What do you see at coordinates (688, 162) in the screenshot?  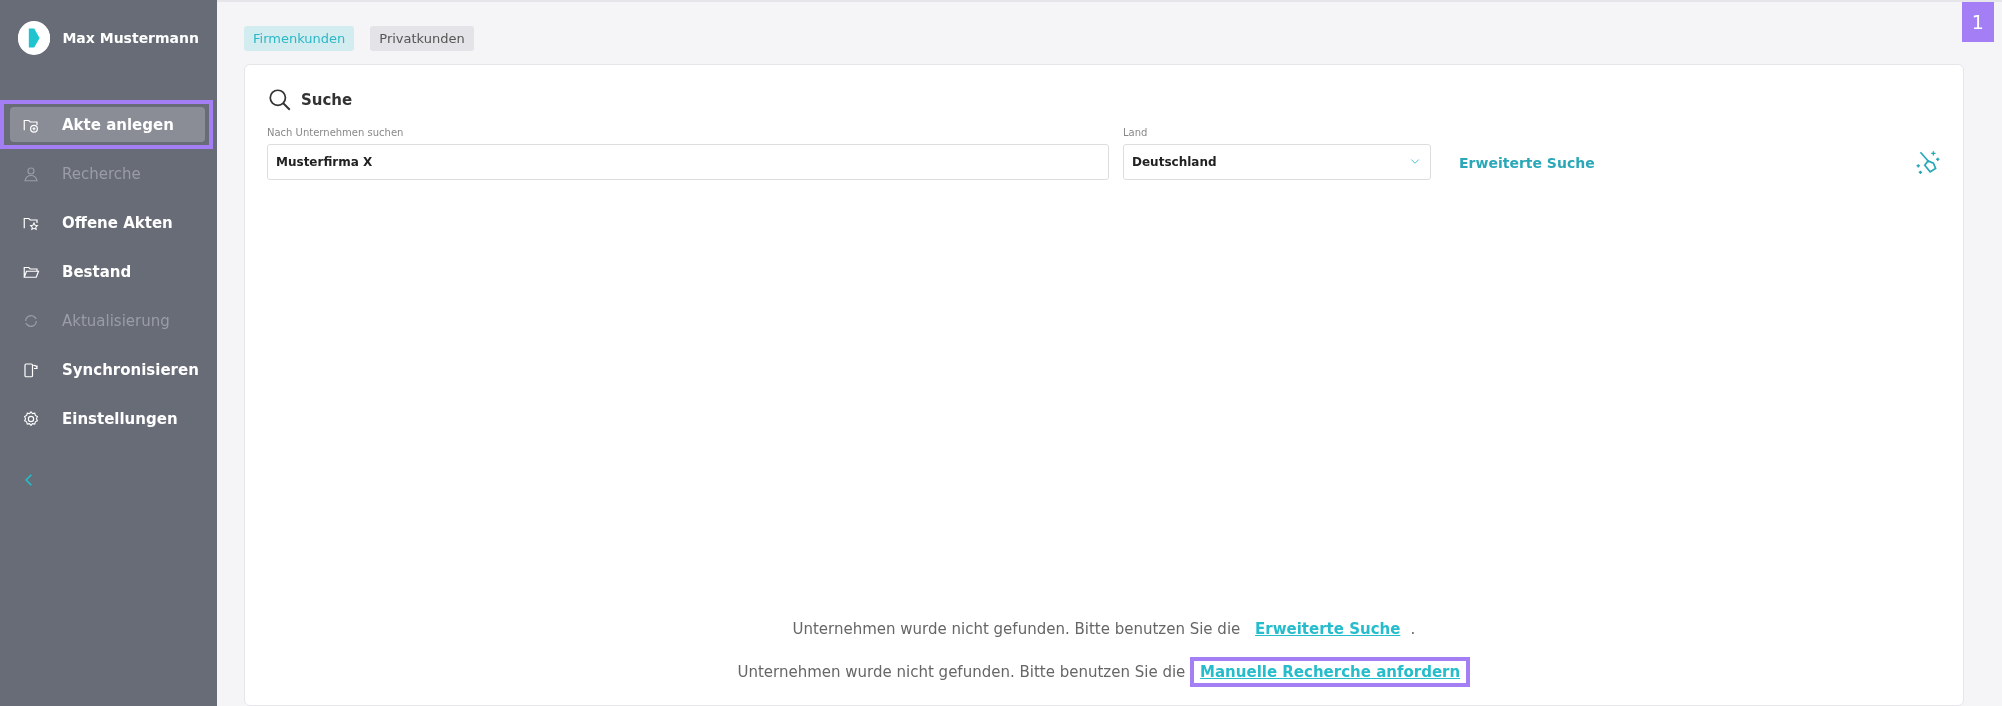 I see `company-search-field: Musterfirma X` at bounding box center [688, 162].